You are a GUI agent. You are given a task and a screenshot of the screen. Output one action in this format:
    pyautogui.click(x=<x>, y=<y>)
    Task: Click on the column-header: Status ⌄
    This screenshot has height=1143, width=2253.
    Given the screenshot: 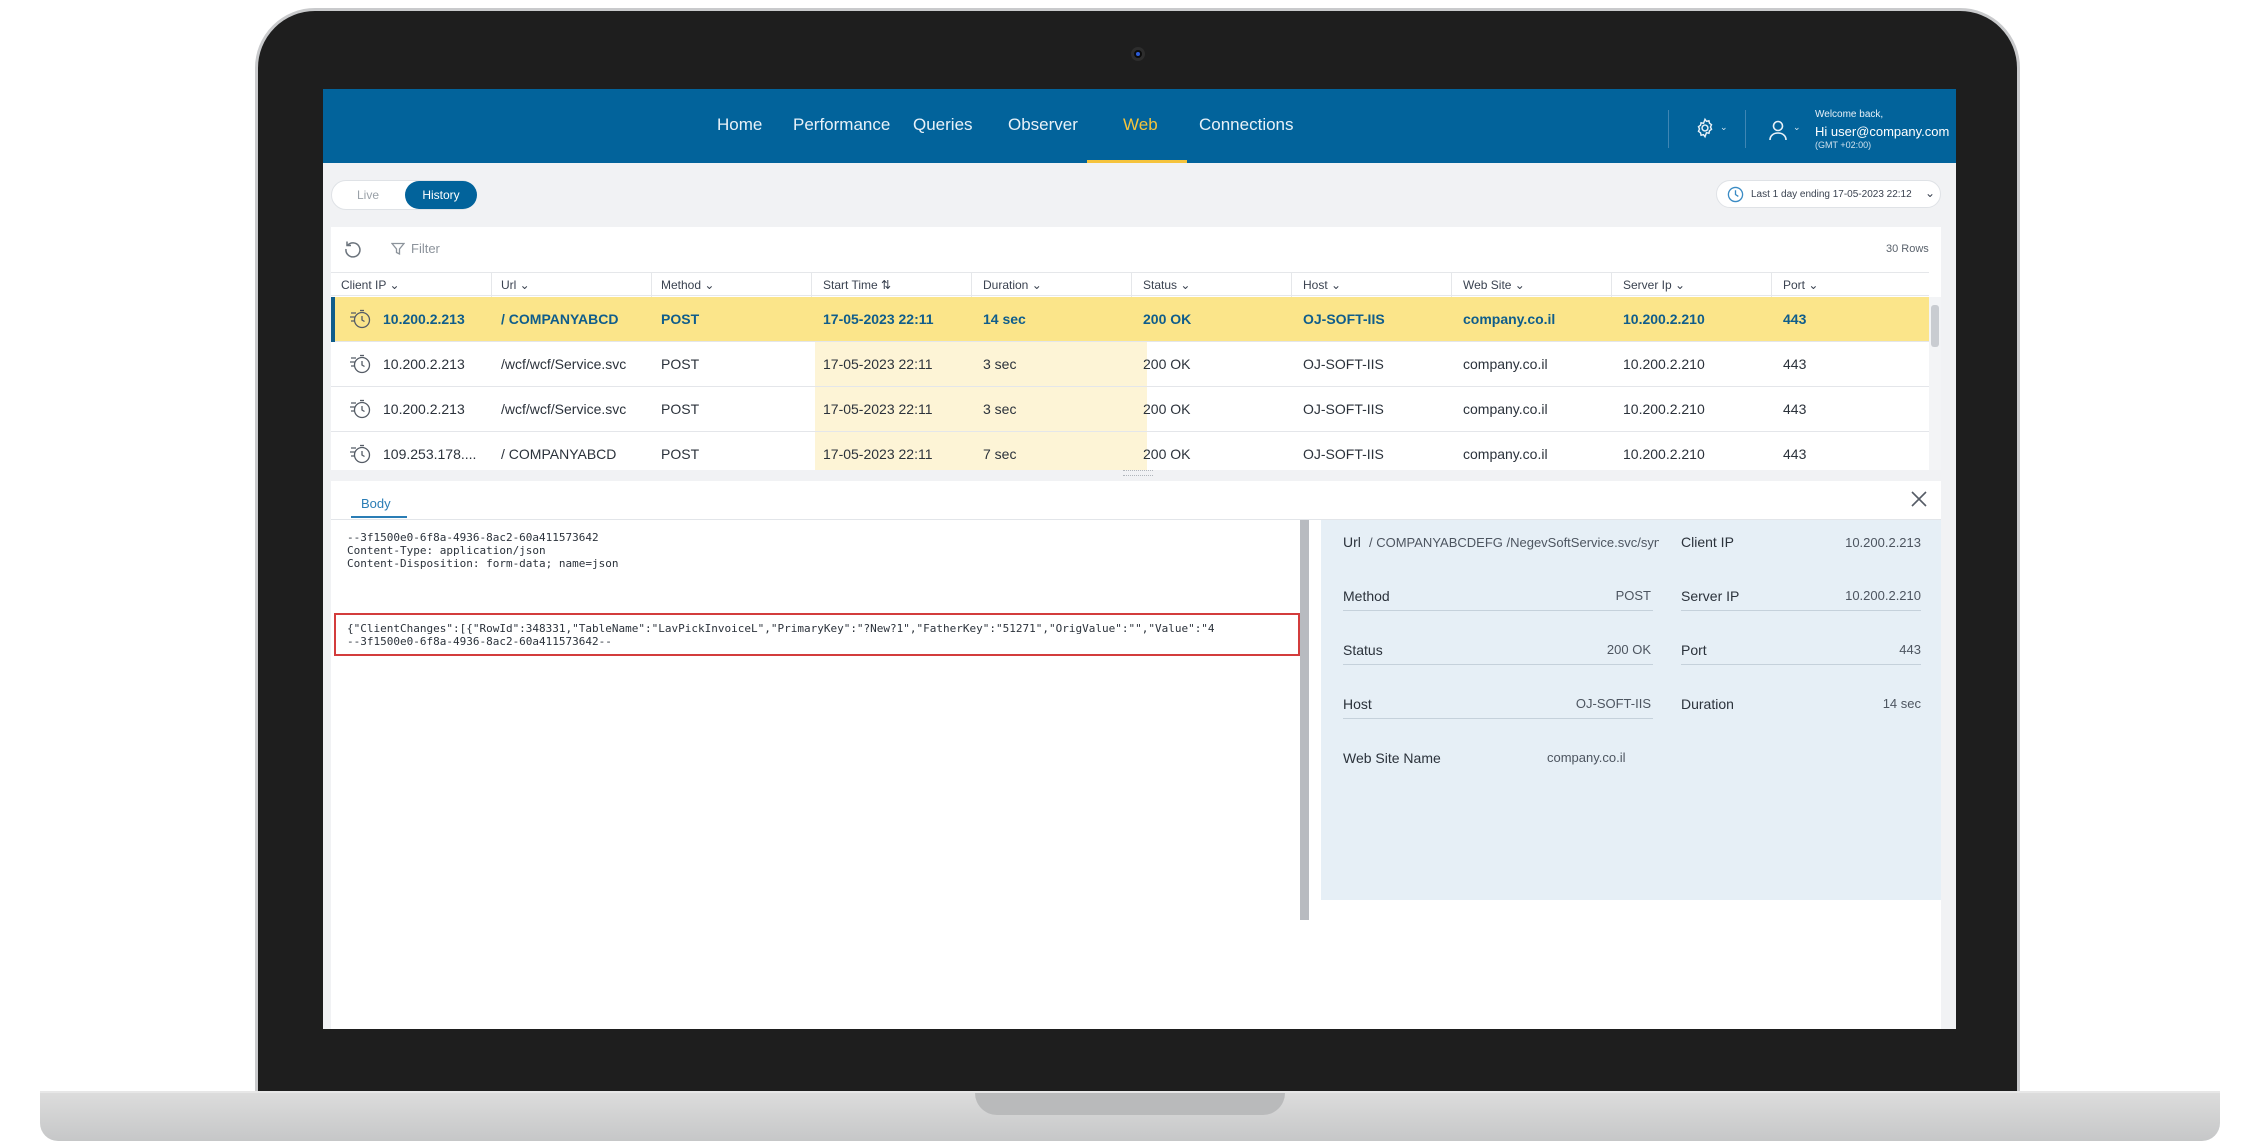 What is the action you would take?
    pyautogui.click(x=1166, y=285)
    